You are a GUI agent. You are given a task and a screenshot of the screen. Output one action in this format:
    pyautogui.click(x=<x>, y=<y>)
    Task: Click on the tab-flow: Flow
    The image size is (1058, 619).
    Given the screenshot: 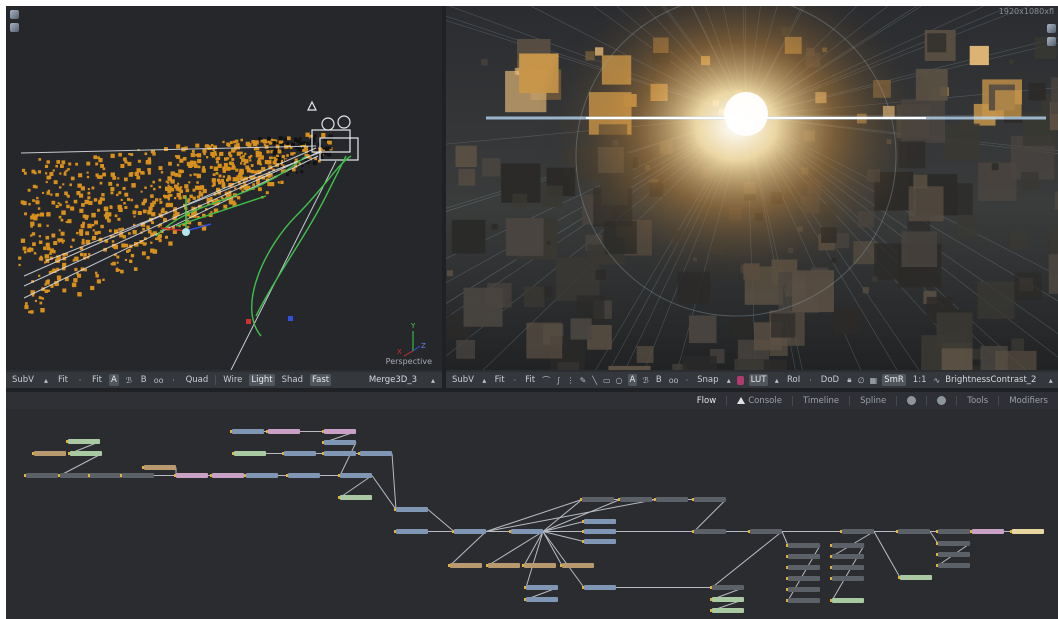 What is the action you would take?
    pyautogui.click(x=706, y=401)
    